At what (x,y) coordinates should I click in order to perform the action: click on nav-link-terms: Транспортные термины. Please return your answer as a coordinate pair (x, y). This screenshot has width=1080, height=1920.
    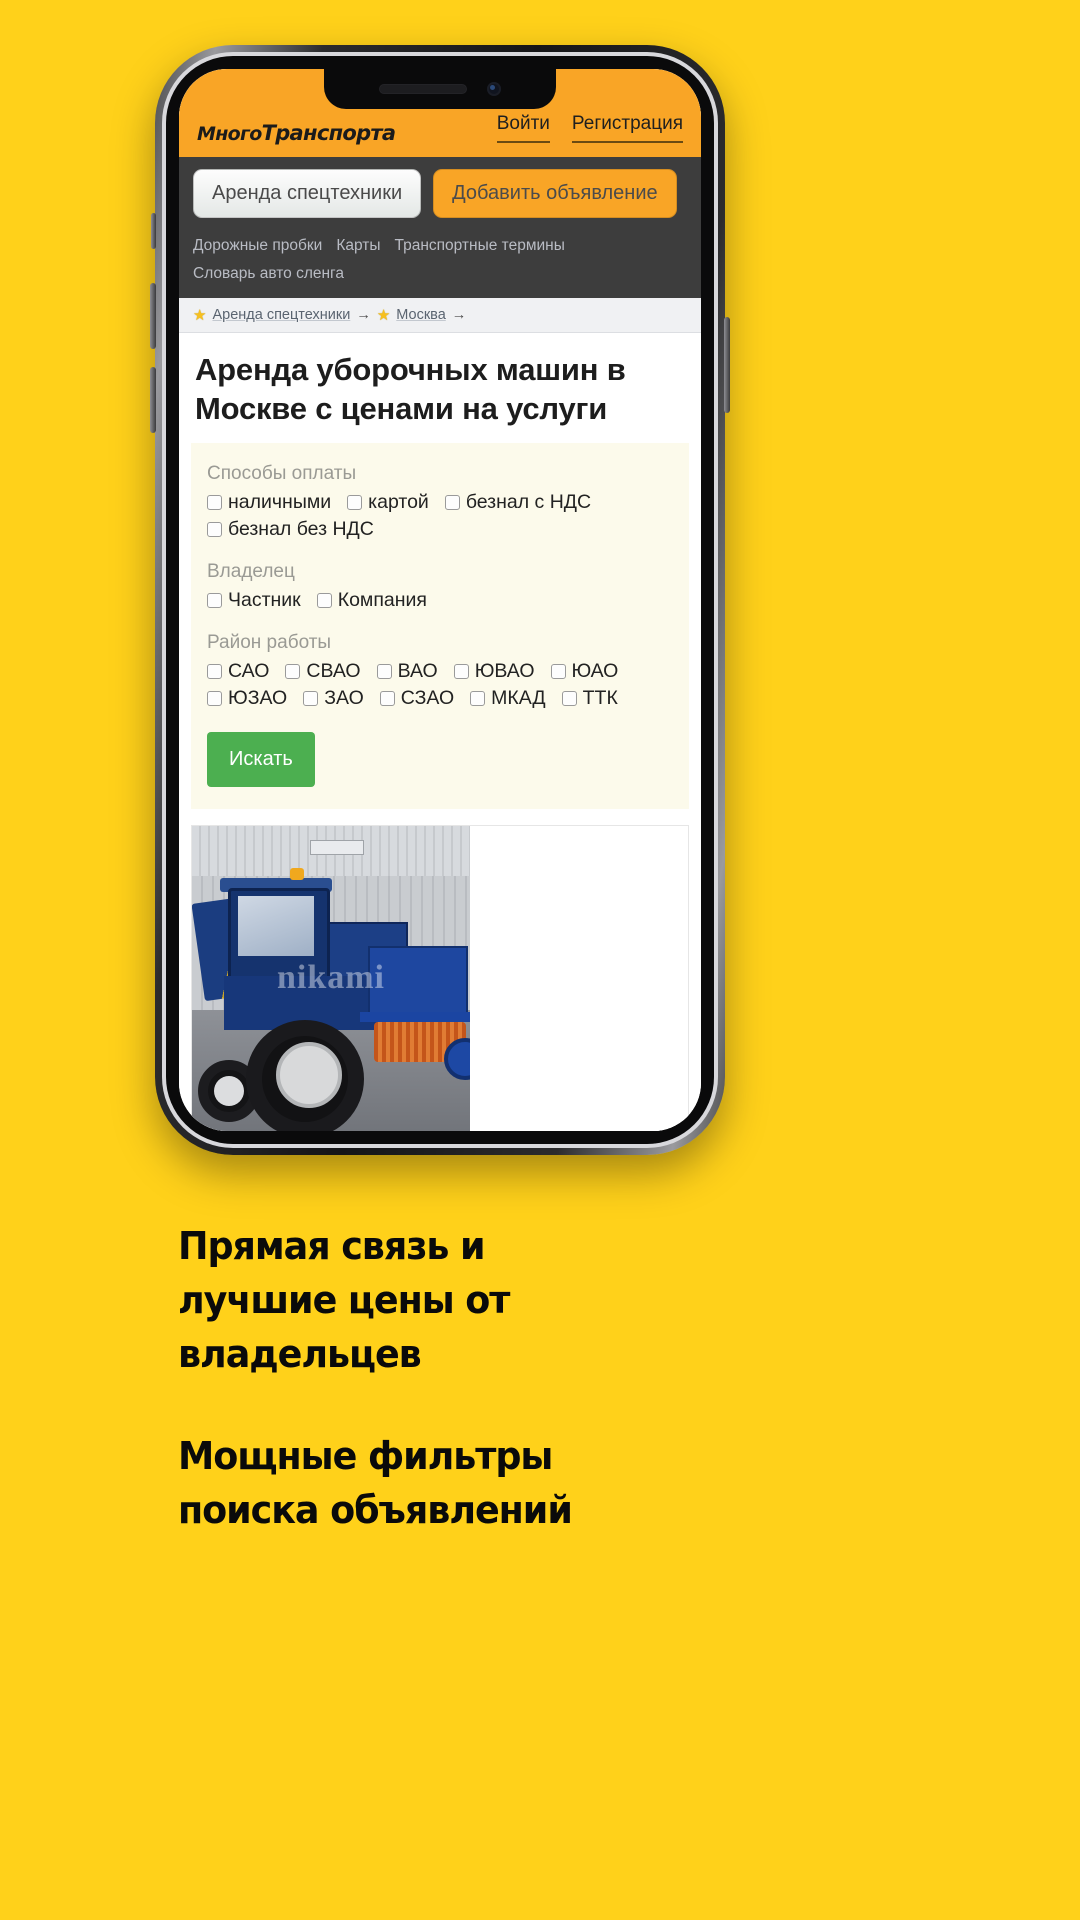
    Looking at the image, I should click on (479, 245).